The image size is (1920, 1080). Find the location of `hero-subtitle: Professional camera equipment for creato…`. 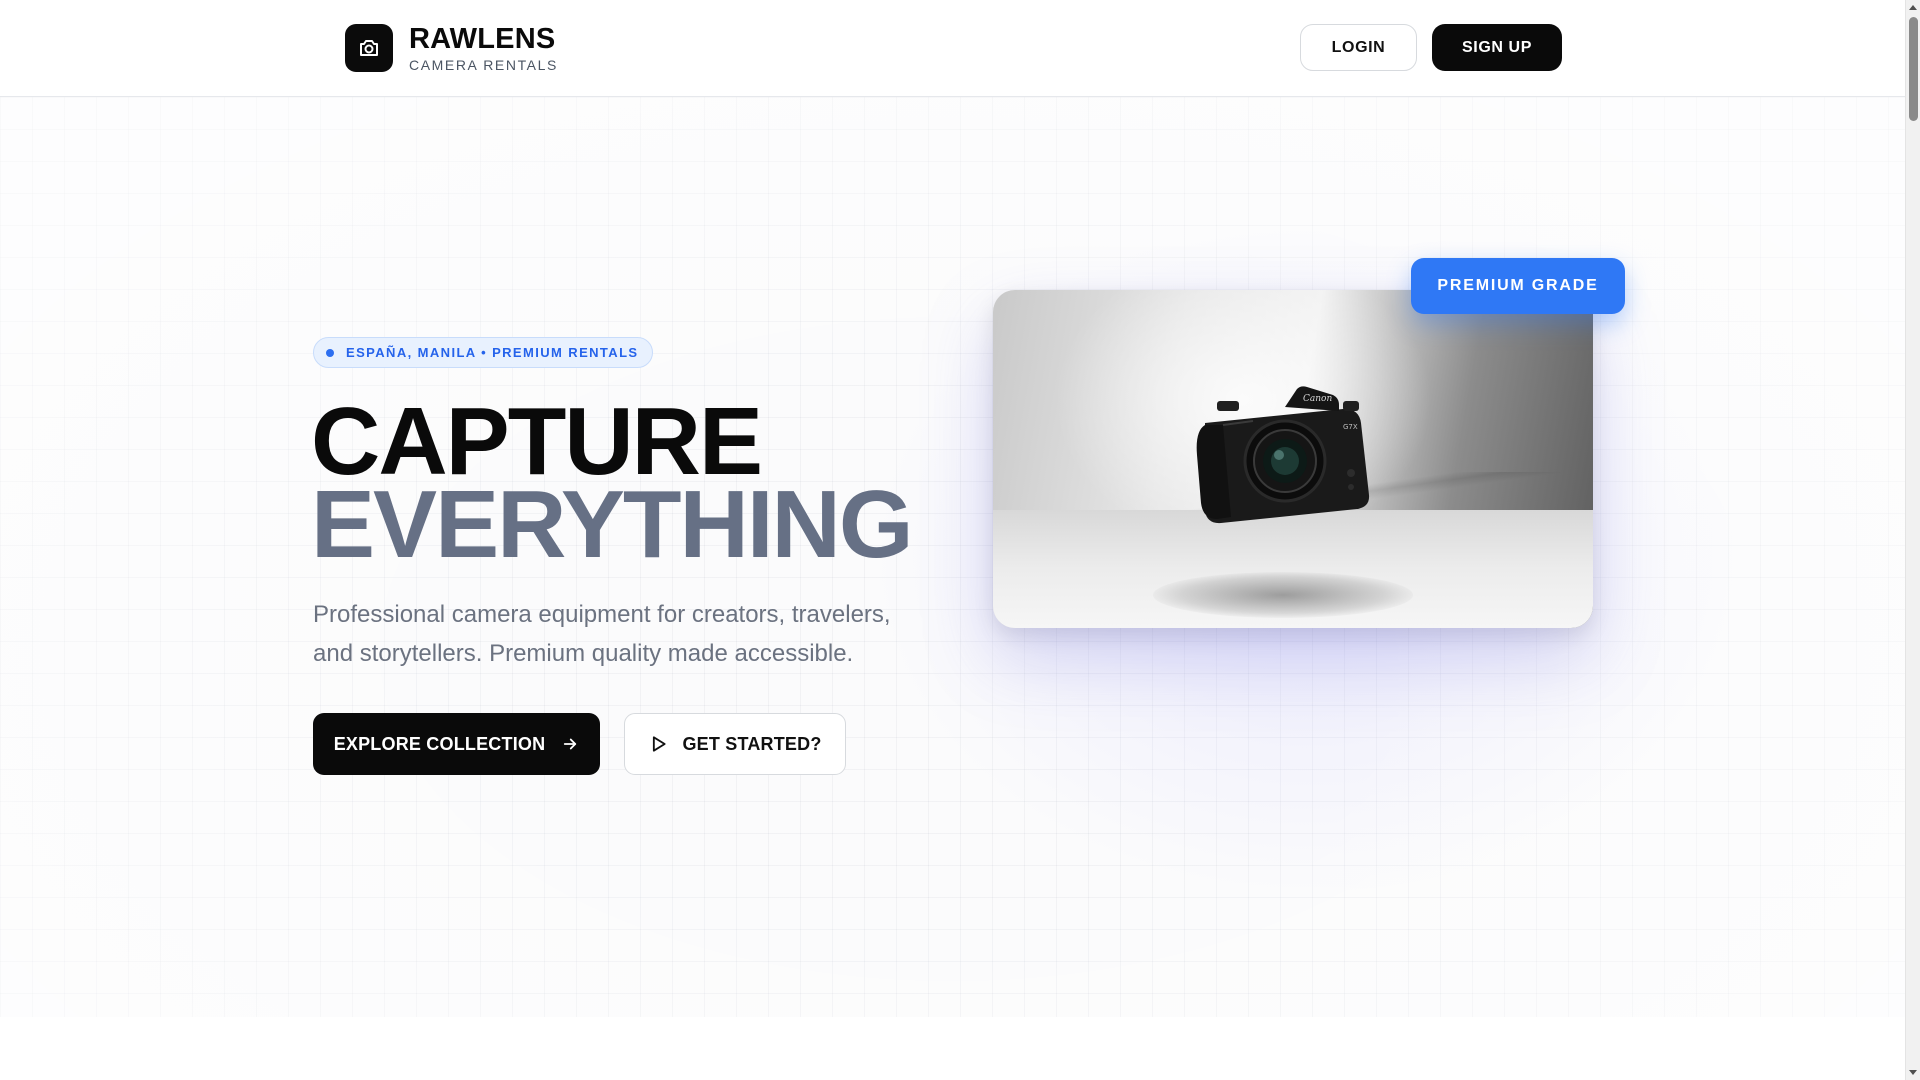

hero-subtitle: Professional camera equipment for creato… is located at coordinates (602, 634).